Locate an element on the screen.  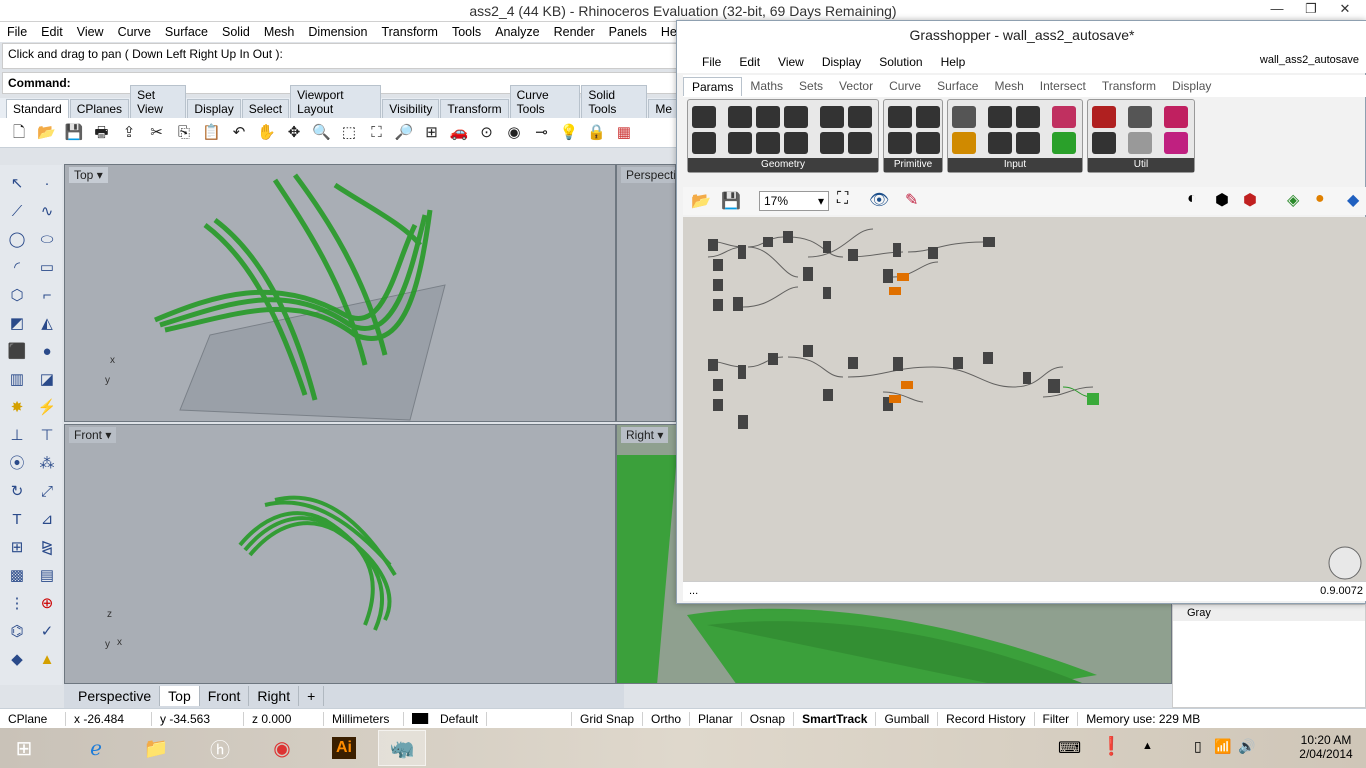
status-cplane: CPlane is located at coordinates (33, 718).